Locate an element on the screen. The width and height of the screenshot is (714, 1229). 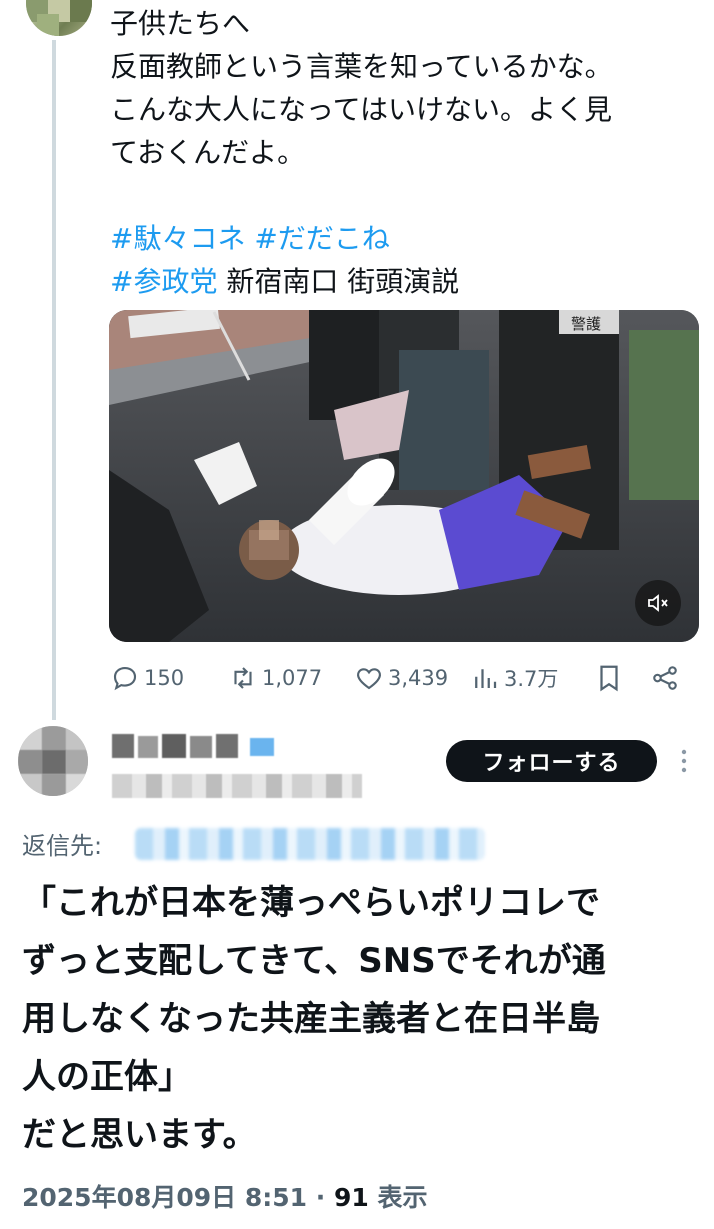
speaker-muted-icon is located at coordinates (658, 603).